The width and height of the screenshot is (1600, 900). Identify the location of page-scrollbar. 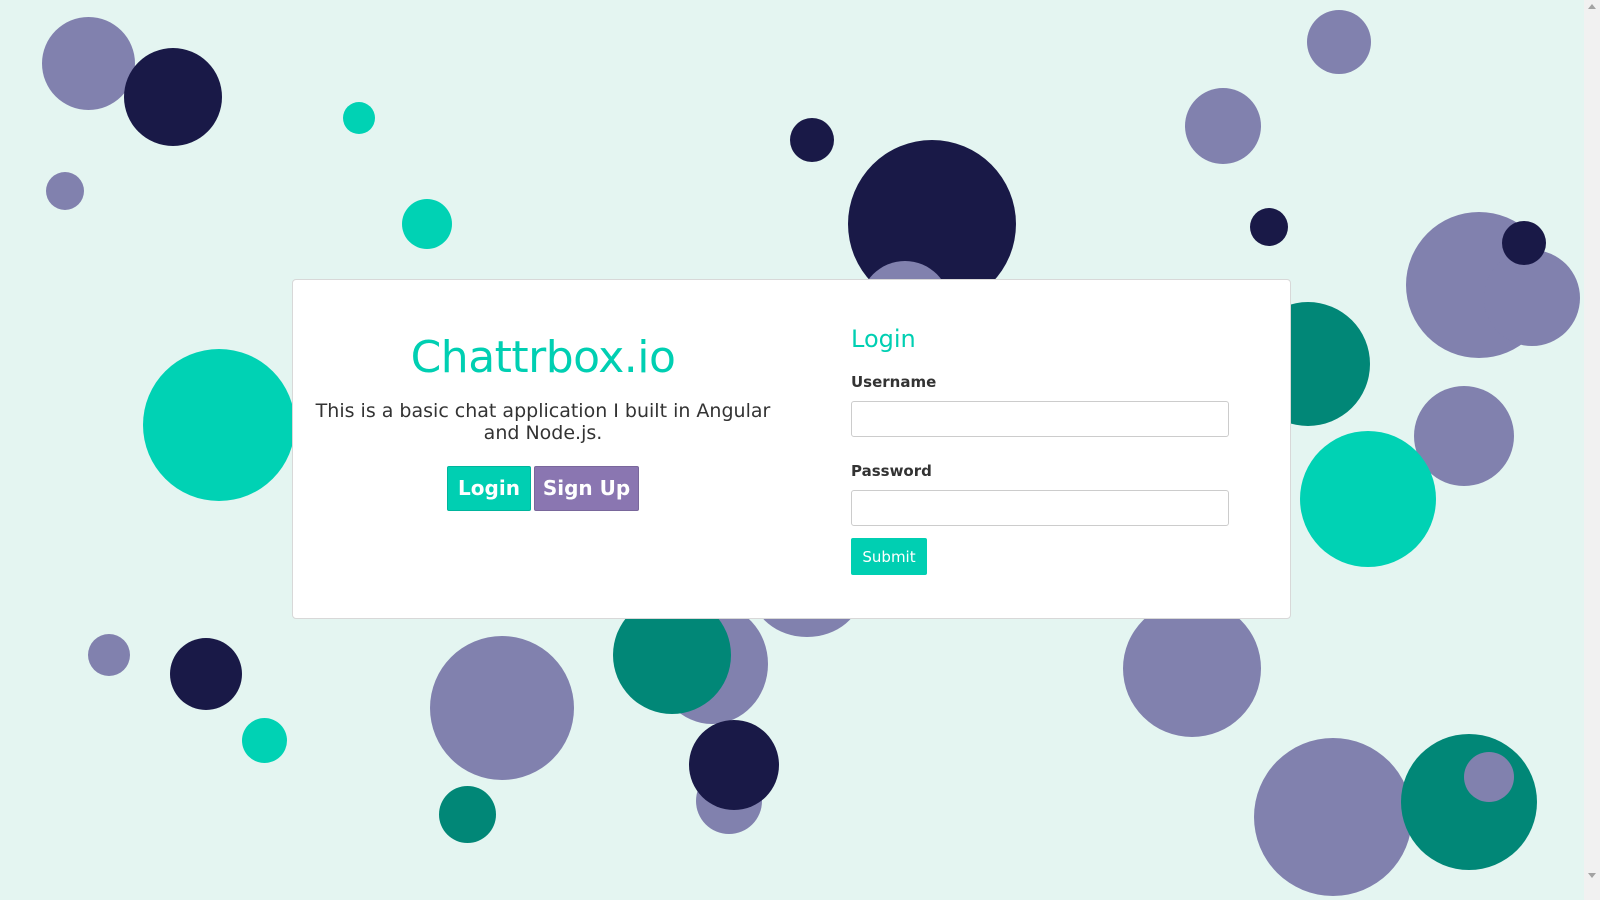
(1592, 450).